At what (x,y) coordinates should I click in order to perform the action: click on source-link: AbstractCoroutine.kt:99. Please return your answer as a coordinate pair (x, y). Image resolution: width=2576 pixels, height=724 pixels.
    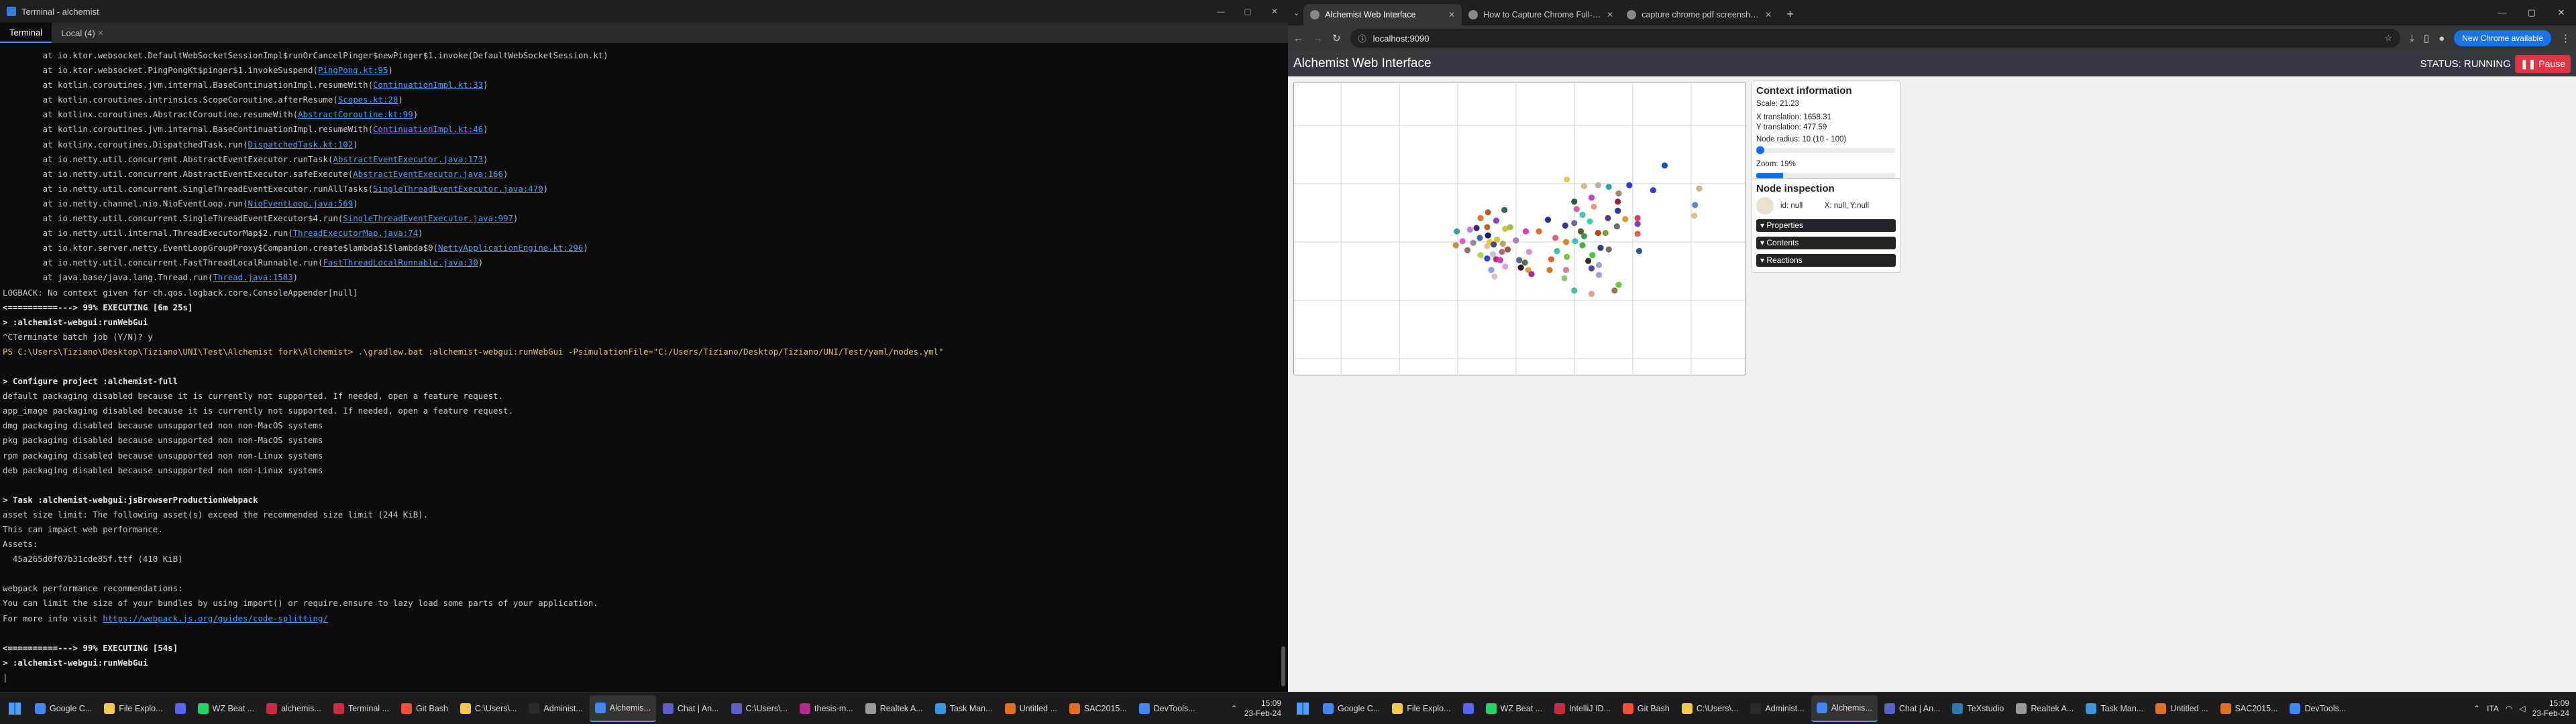
    Looking at the image, I should click on (355, 114).